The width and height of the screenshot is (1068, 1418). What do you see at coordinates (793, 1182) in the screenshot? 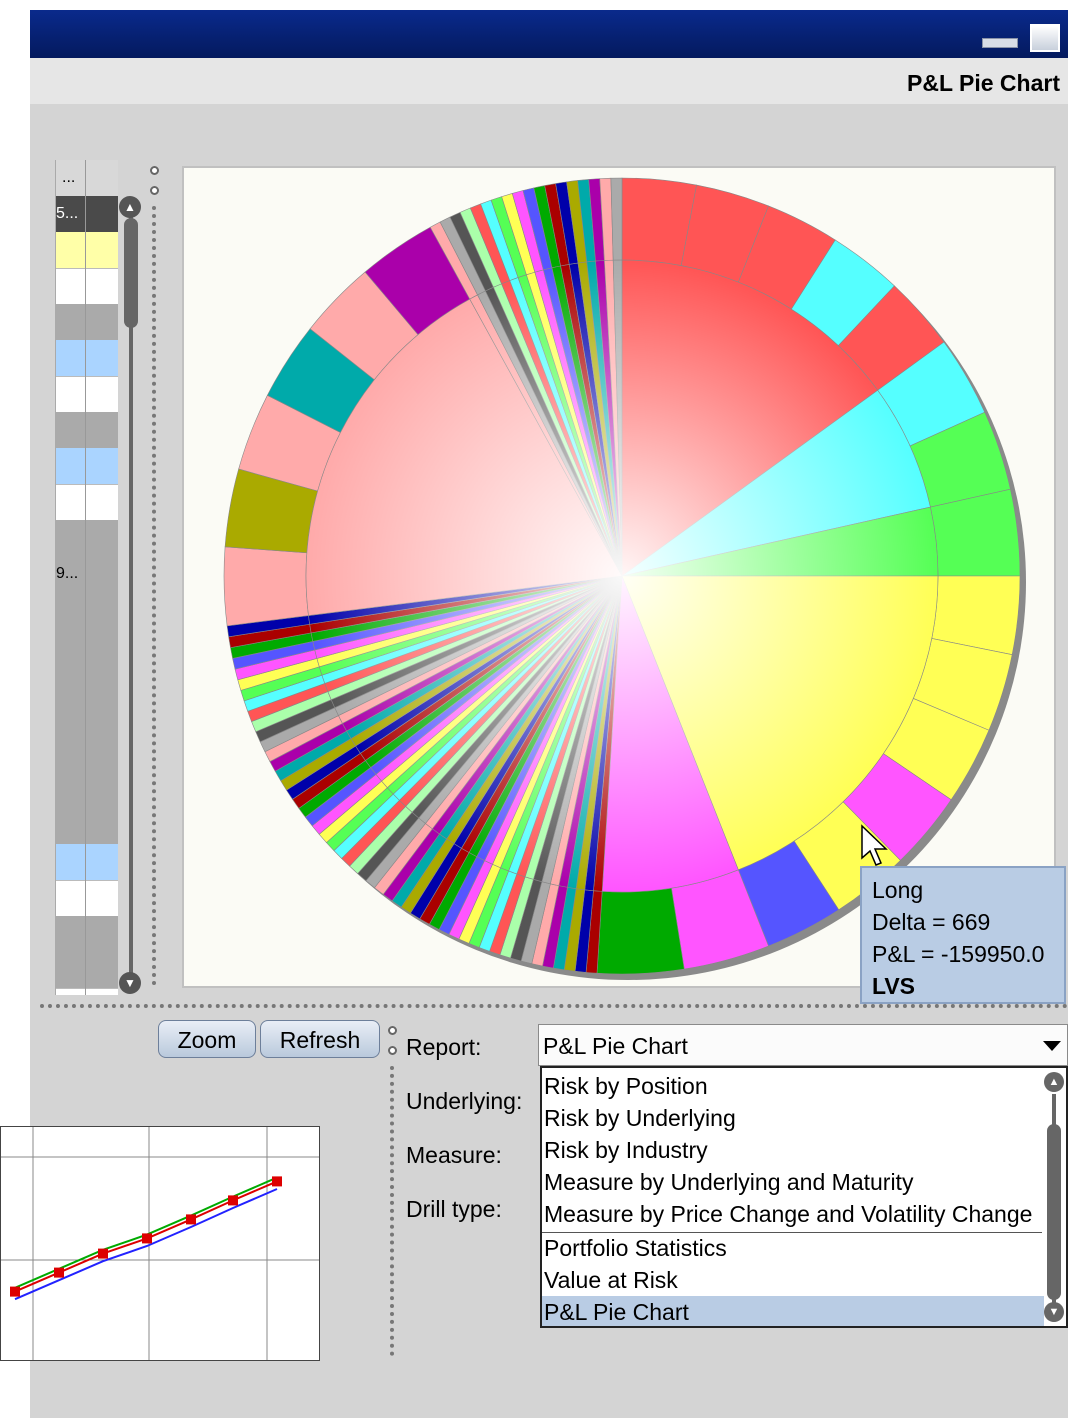
I see `dropdown-item: Measure by Underlying and Maturity` at bounding box center [793, 1182].